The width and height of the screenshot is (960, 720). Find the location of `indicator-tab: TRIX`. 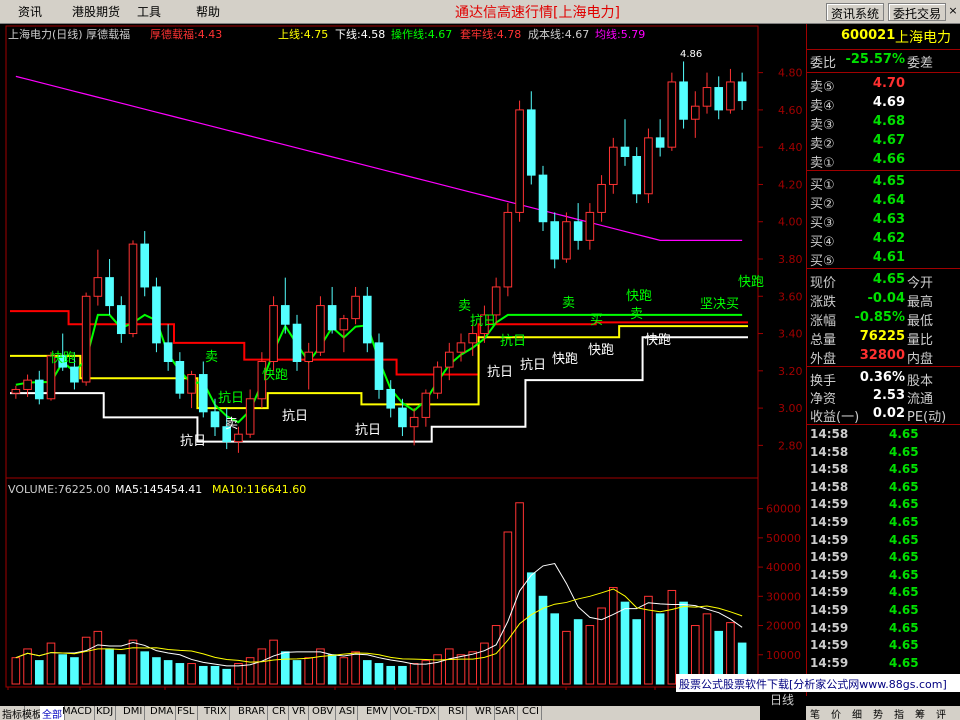

indicator-tab: TRIX is located at coordinates (216, 713).